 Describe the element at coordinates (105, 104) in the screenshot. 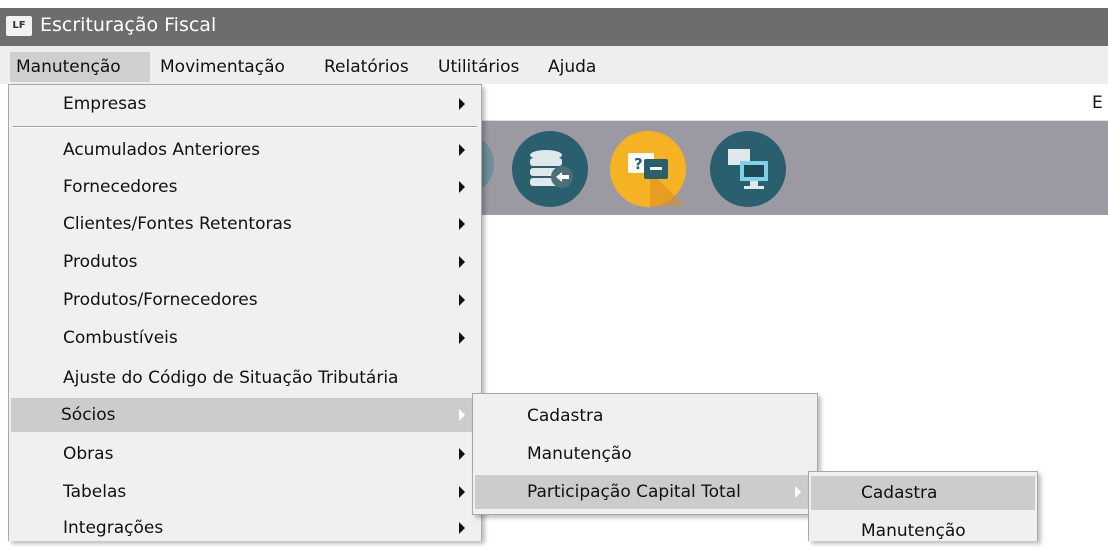

I see `menu-item-label: Empresas` at that location.